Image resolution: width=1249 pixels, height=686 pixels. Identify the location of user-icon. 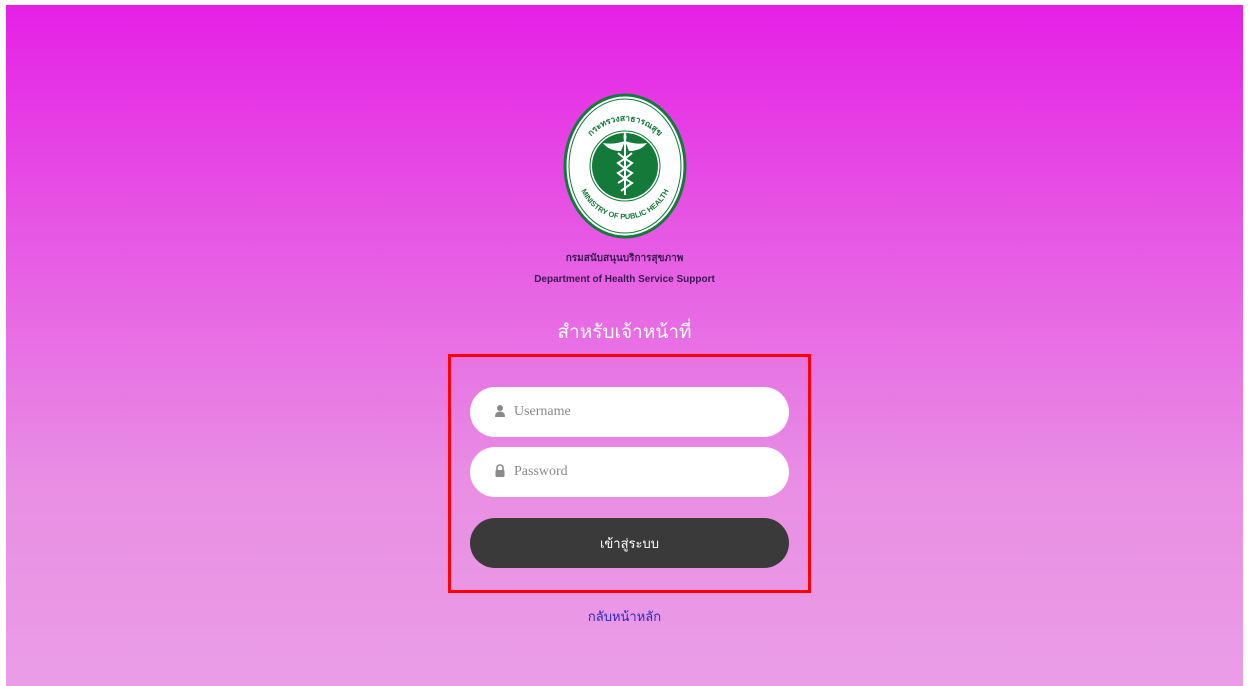
(500, 411).